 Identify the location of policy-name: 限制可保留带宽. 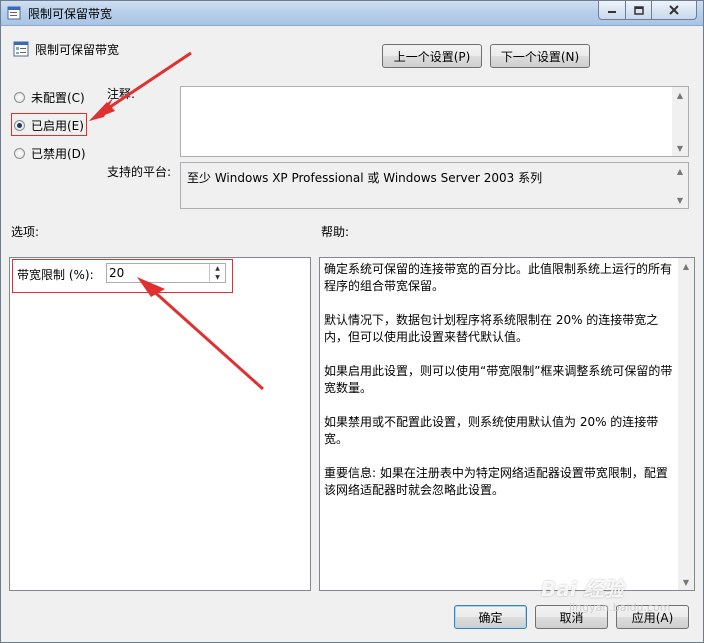
(77, 50).